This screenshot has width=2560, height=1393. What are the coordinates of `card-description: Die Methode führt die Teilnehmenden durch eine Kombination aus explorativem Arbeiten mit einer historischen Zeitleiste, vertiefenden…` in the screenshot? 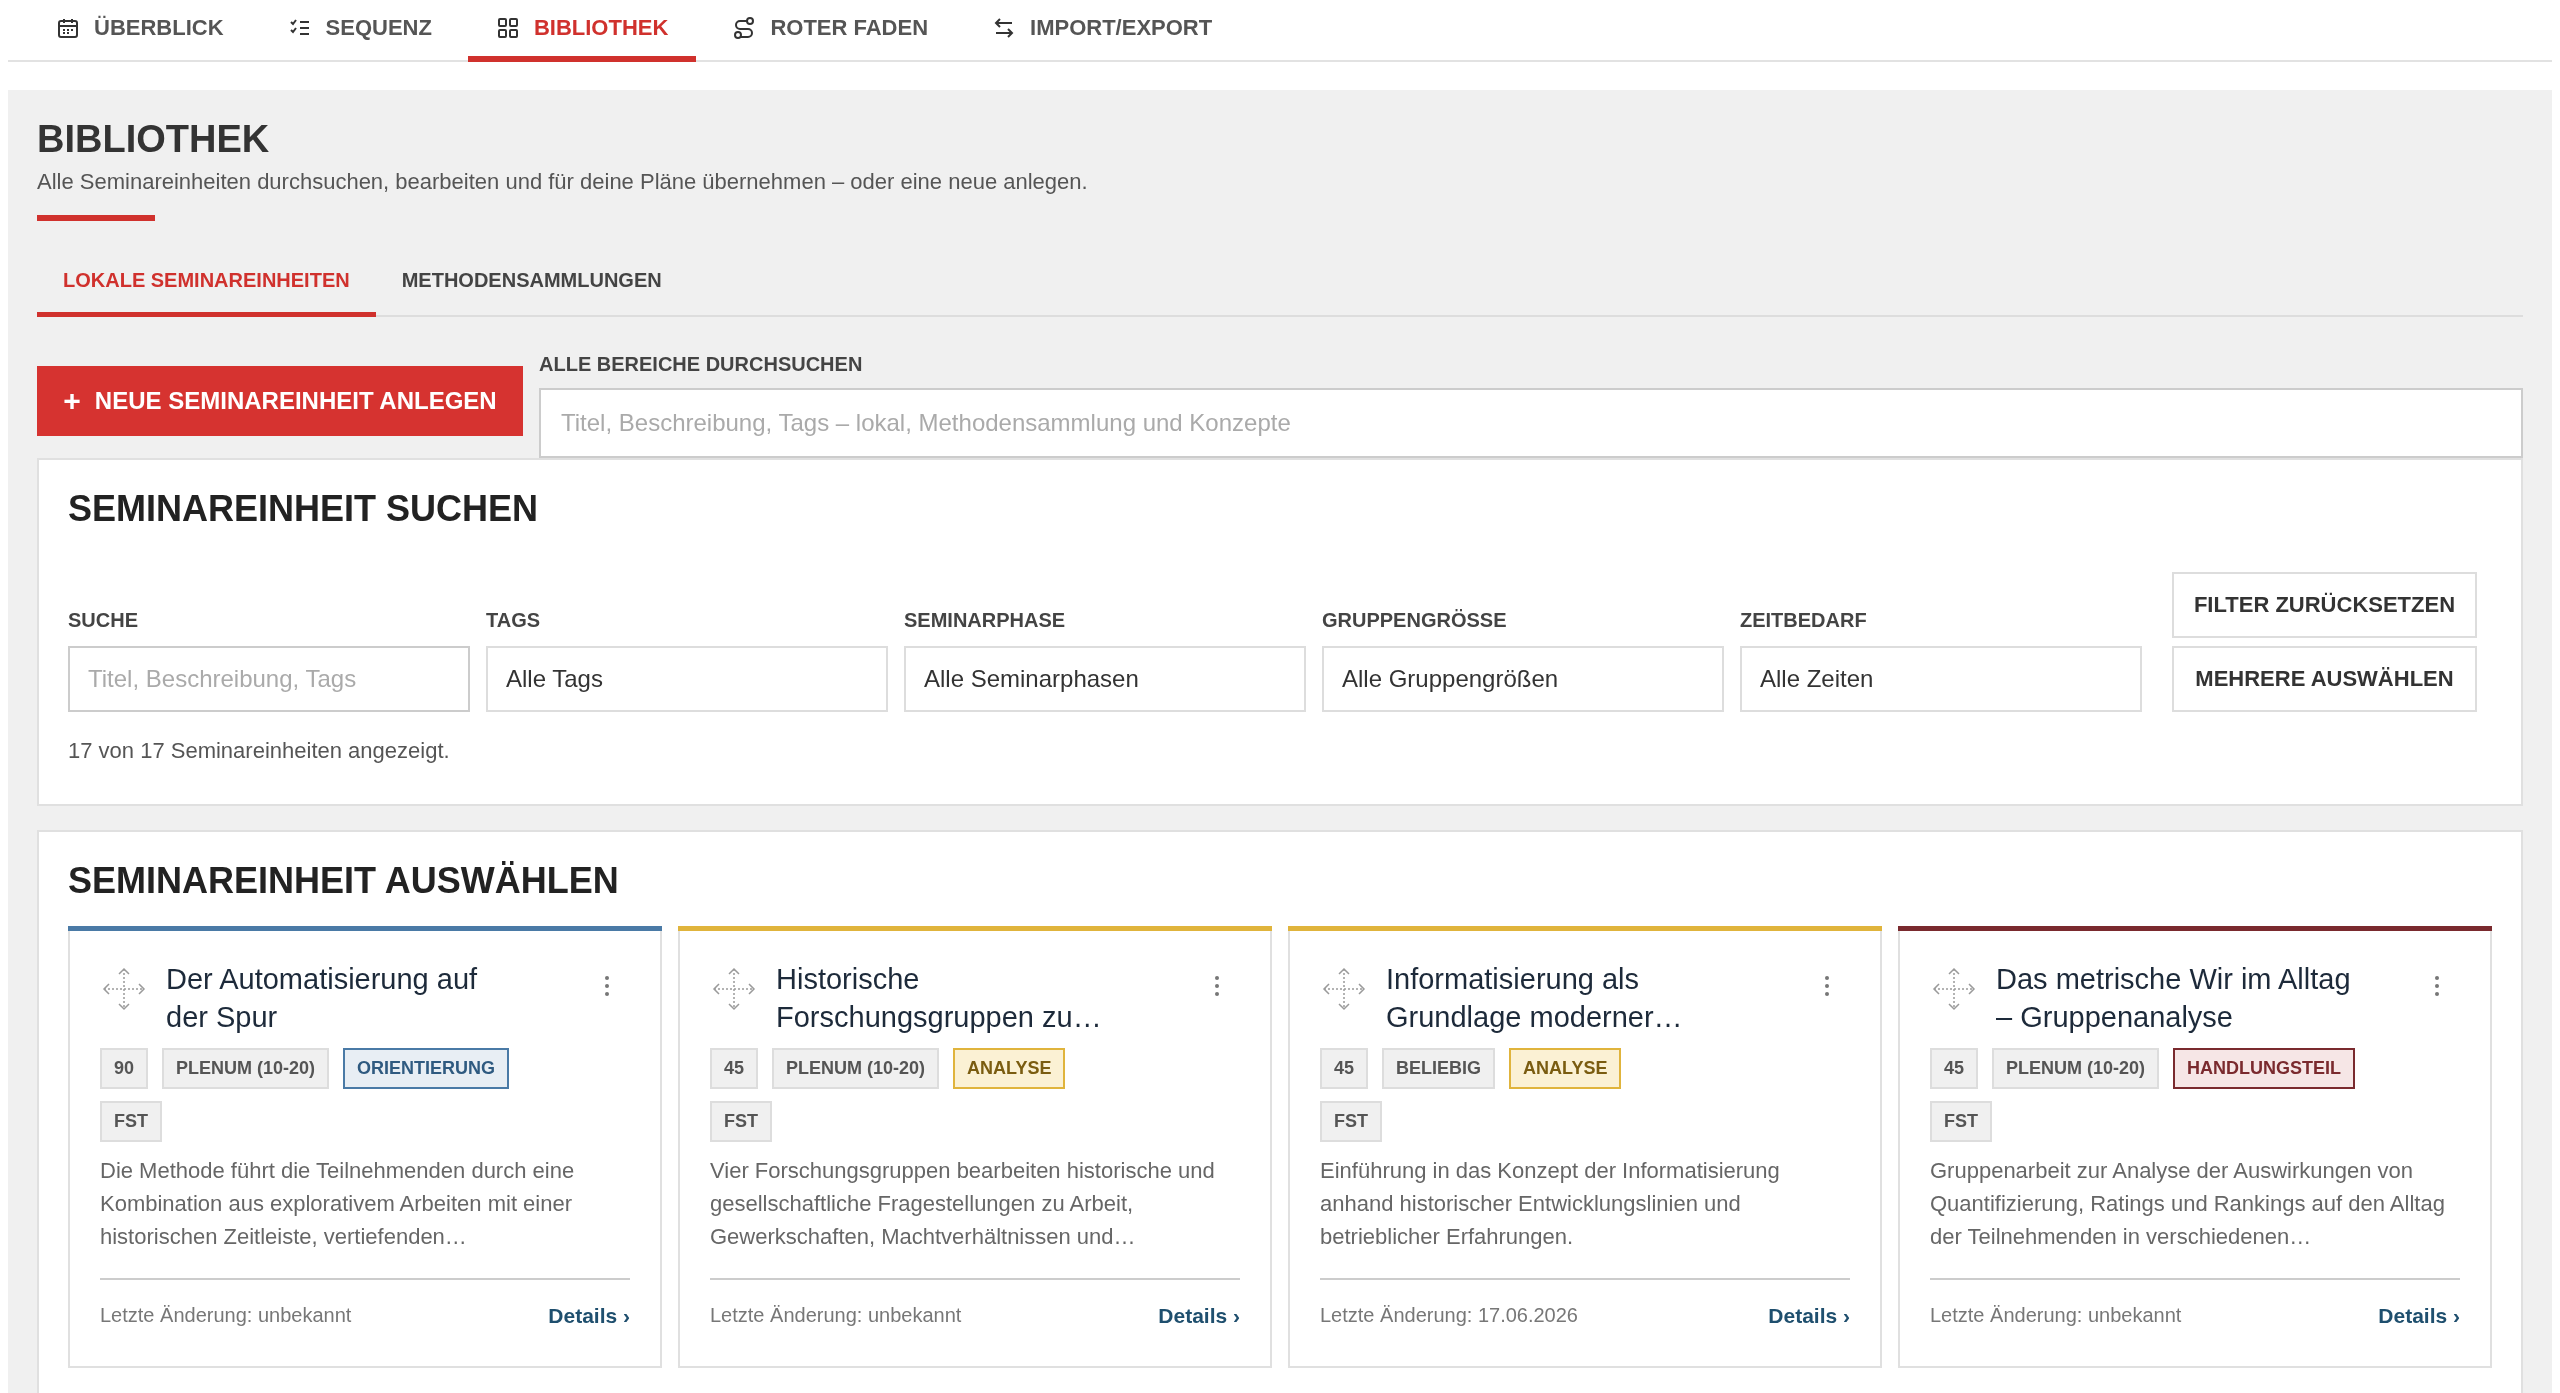 It's located at (338, 1204).